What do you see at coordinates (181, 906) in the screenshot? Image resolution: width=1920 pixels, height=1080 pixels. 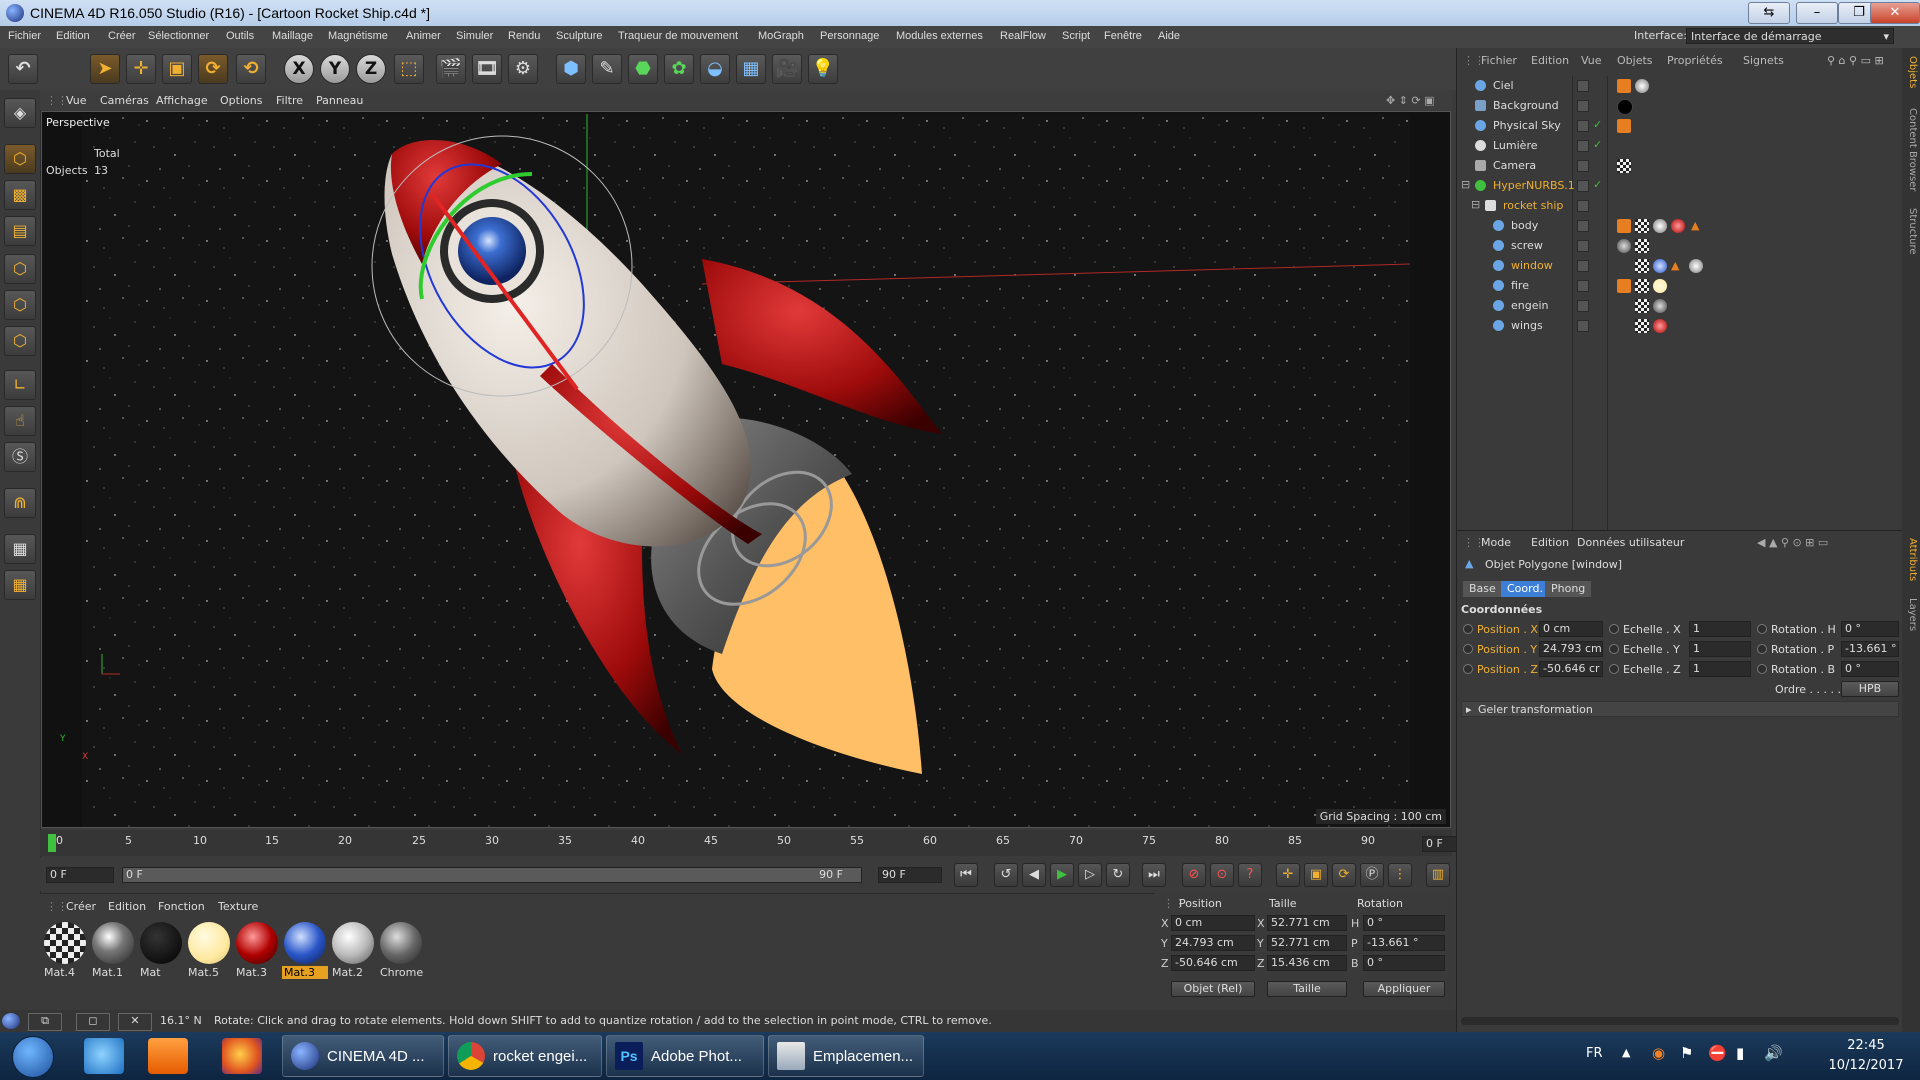 I see `mat-menu-fonction: Fonction` at bounding box center [181, 906].